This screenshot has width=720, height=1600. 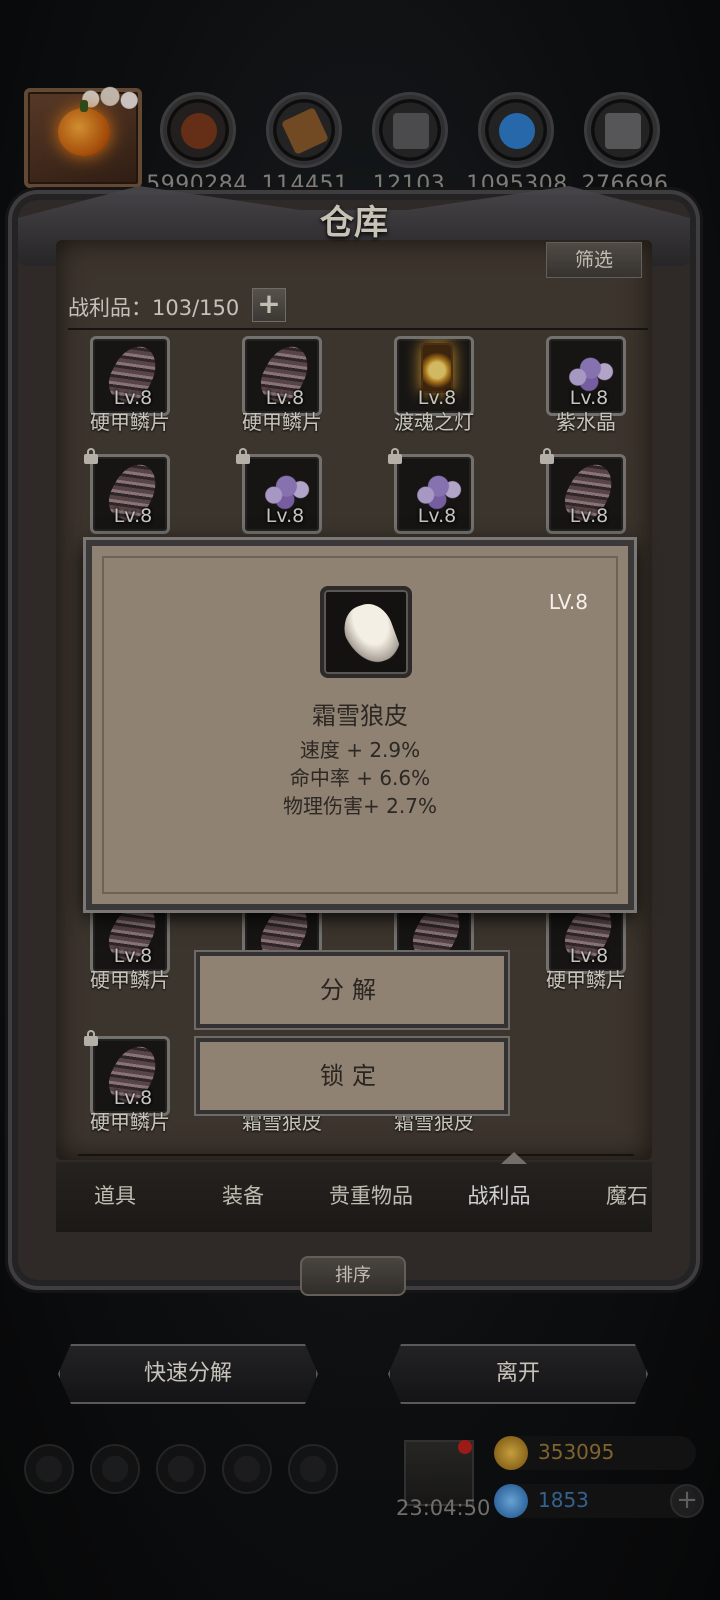 What do you see at coordinates (115, 1195) in the screenshot?
I see `tab-items: 道具` at bounding box center [115, 1195].